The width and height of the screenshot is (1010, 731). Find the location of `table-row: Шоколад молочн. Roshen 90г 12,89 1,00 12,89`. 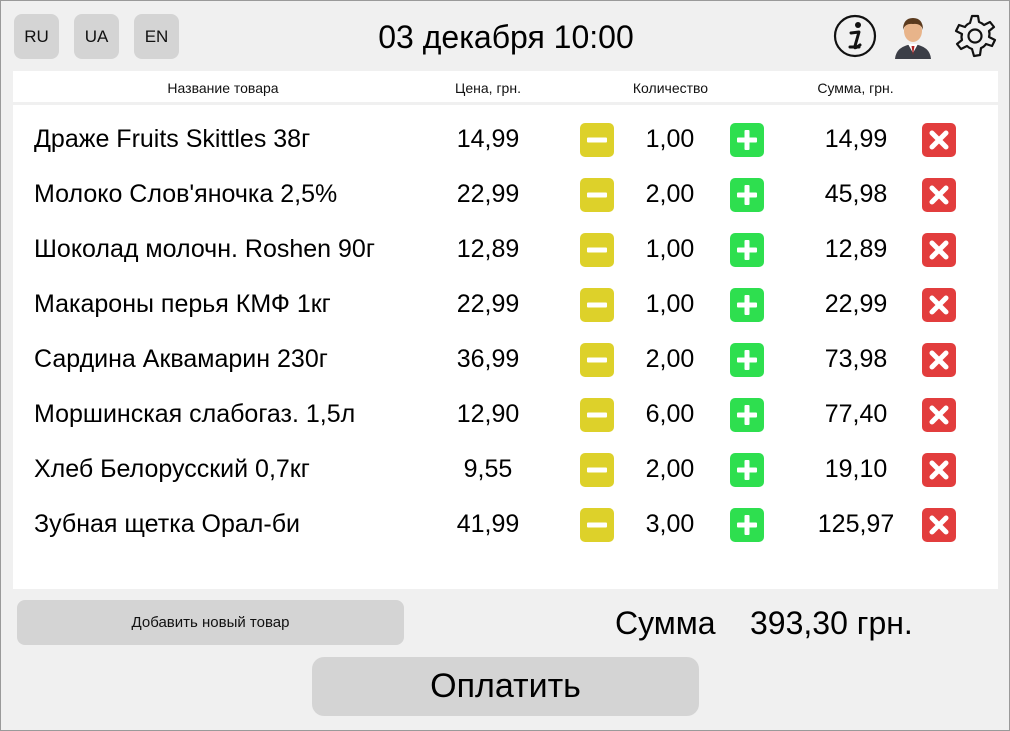

table-row: Шоколад молочн. Roshen 90г 12,89 1,00 12,89 is located at coordinates (505, 249).